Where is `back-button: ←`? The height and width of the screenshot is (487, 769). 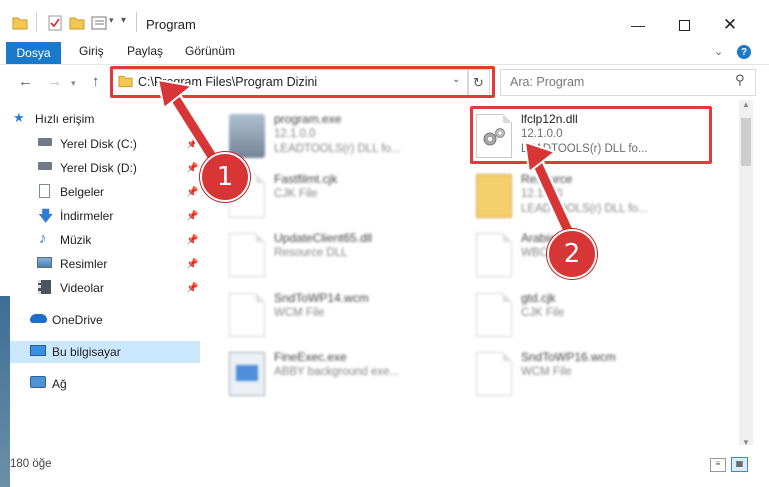 back-button: ← is located at coordinates (25, 81).